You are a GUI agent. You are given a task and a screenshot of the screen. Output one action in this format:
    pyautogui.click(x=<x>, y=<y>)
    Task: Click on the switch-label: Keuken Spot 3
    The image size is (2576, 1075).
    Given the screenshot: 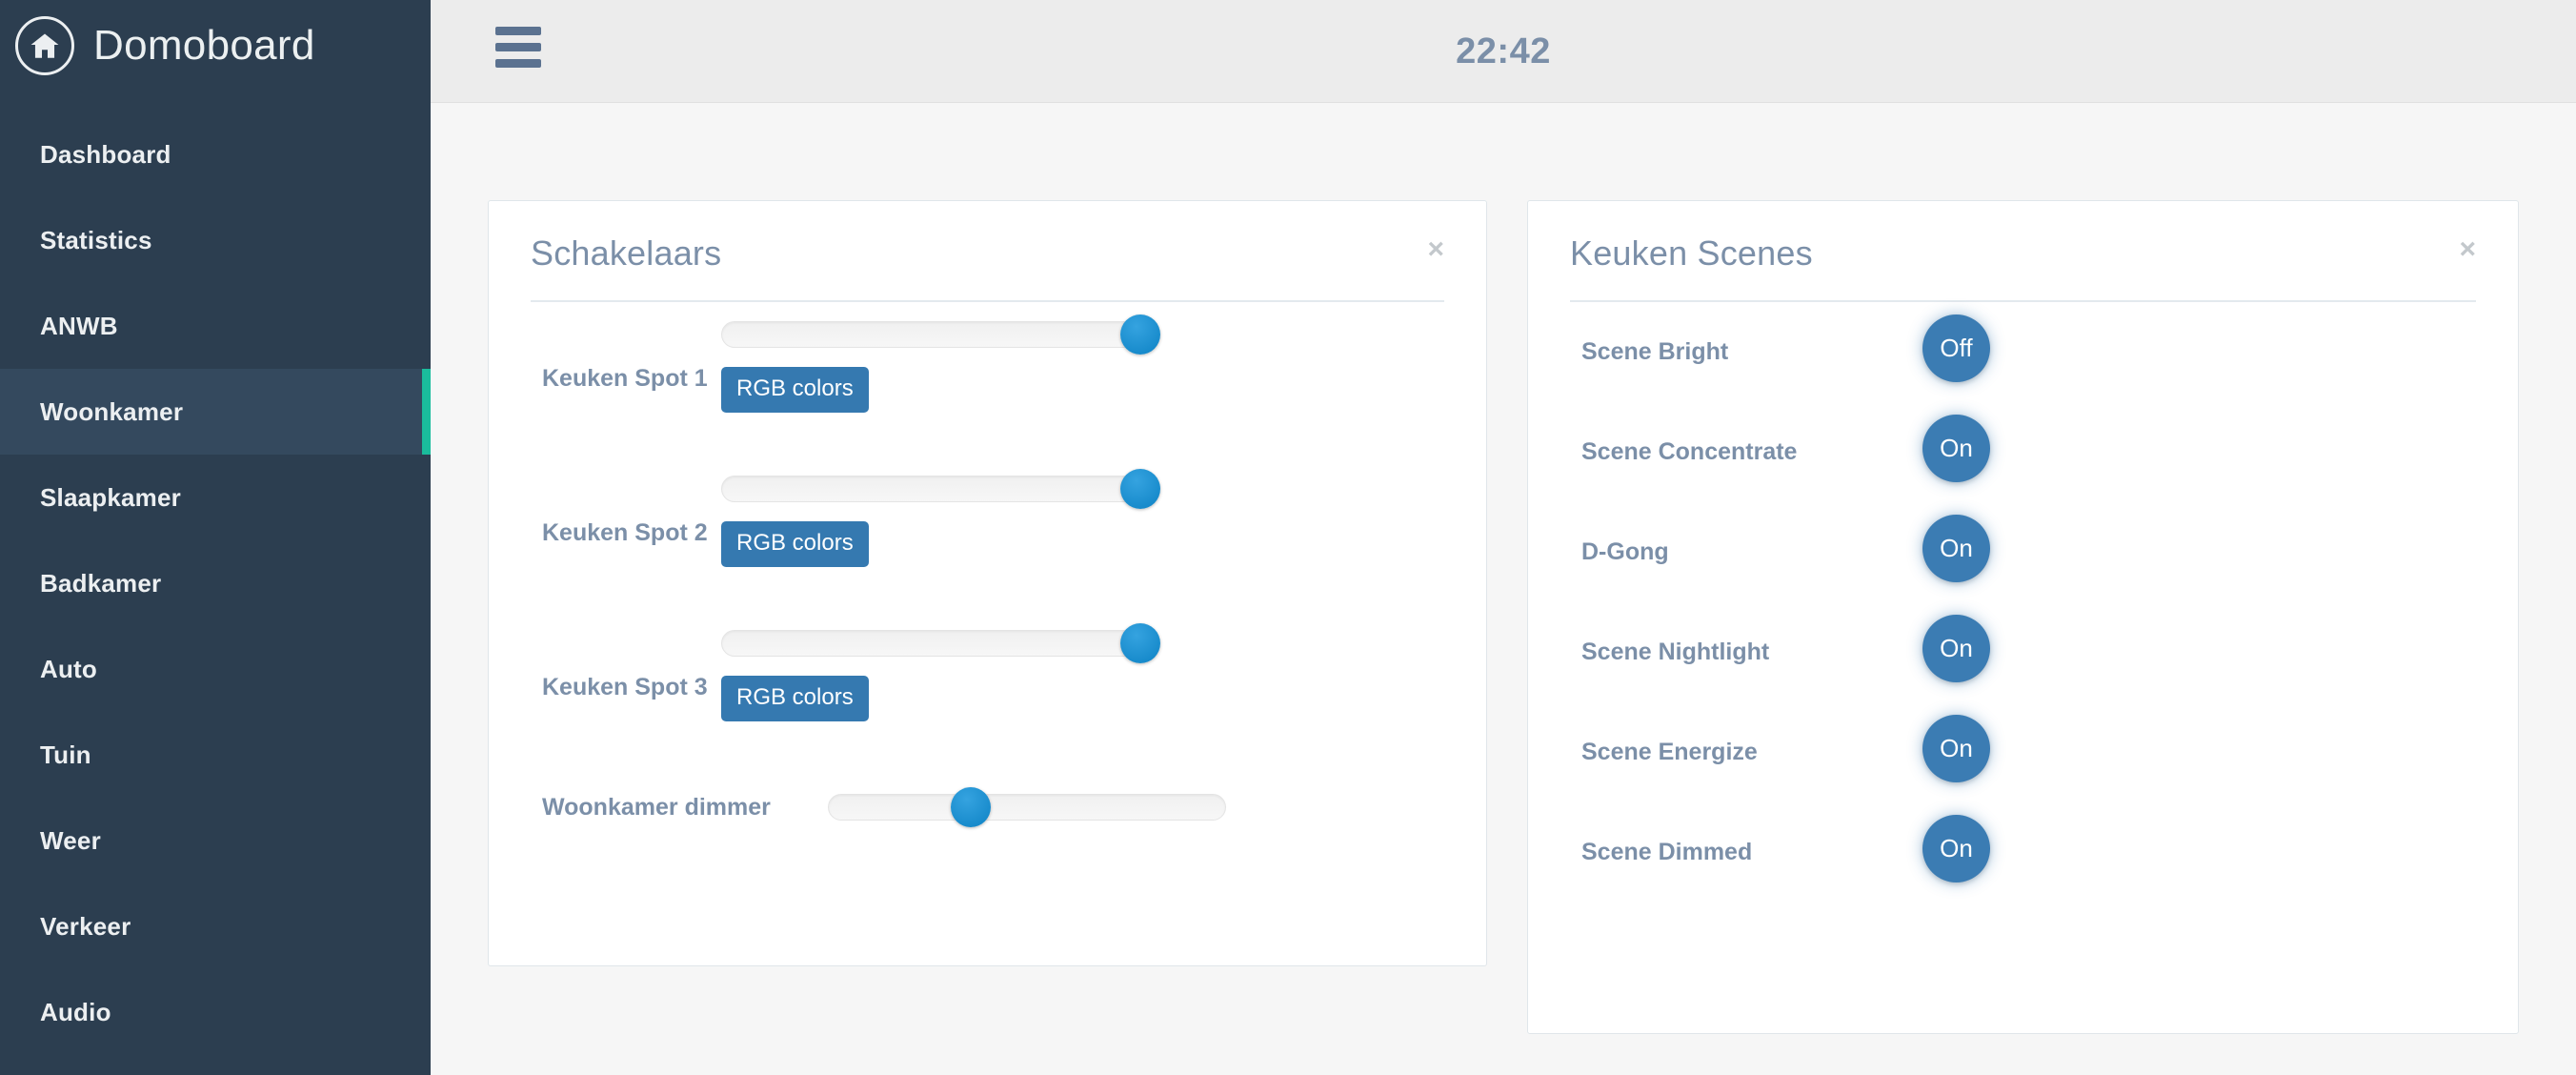 What is the action you would take?
    pyautogui.click(x=625, y=687)
    